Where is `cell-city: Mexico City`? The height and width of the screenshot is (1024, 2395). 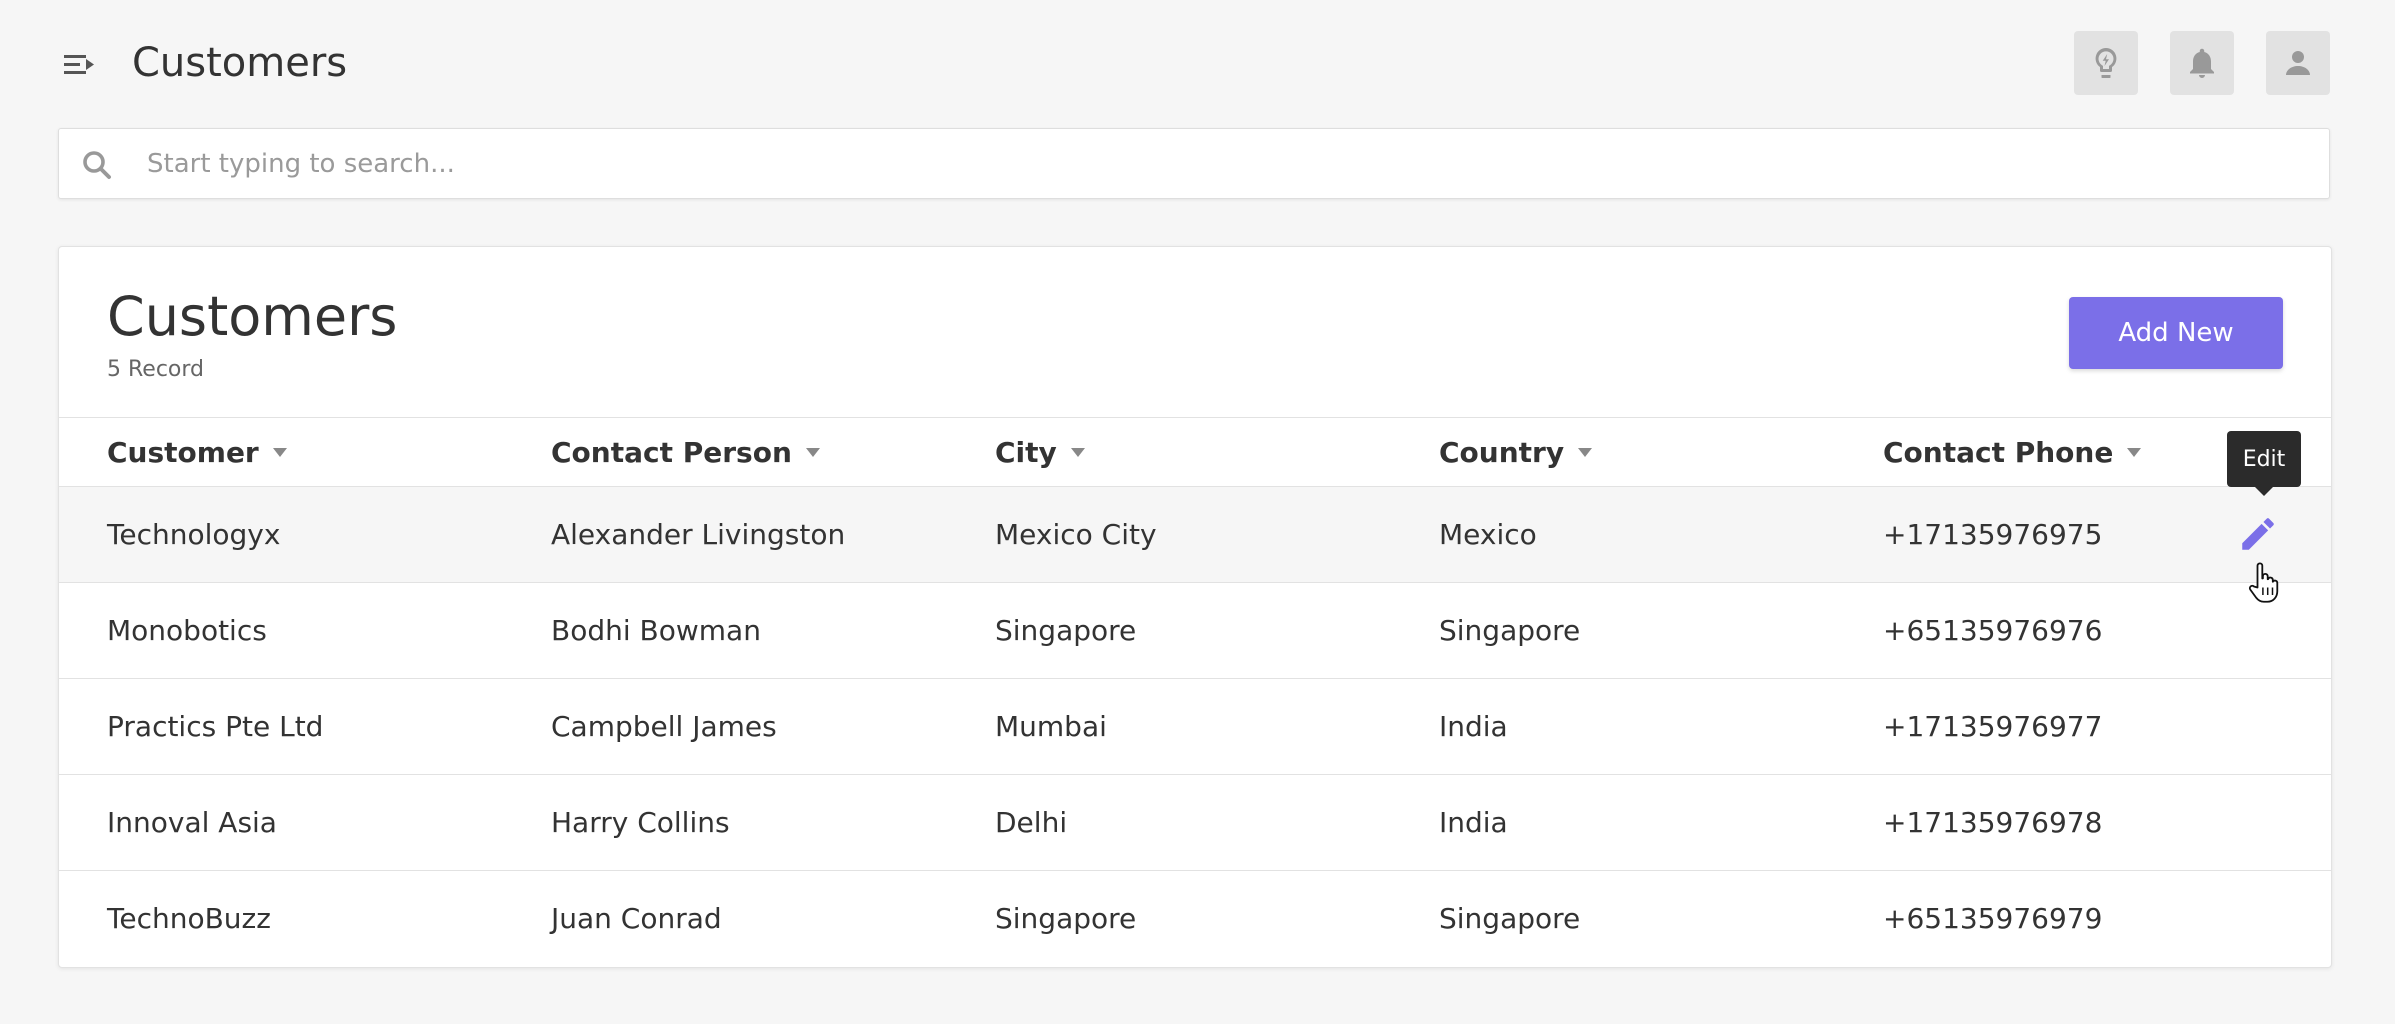 cell-city: Mexico City is located at coordinates (1076, 534).